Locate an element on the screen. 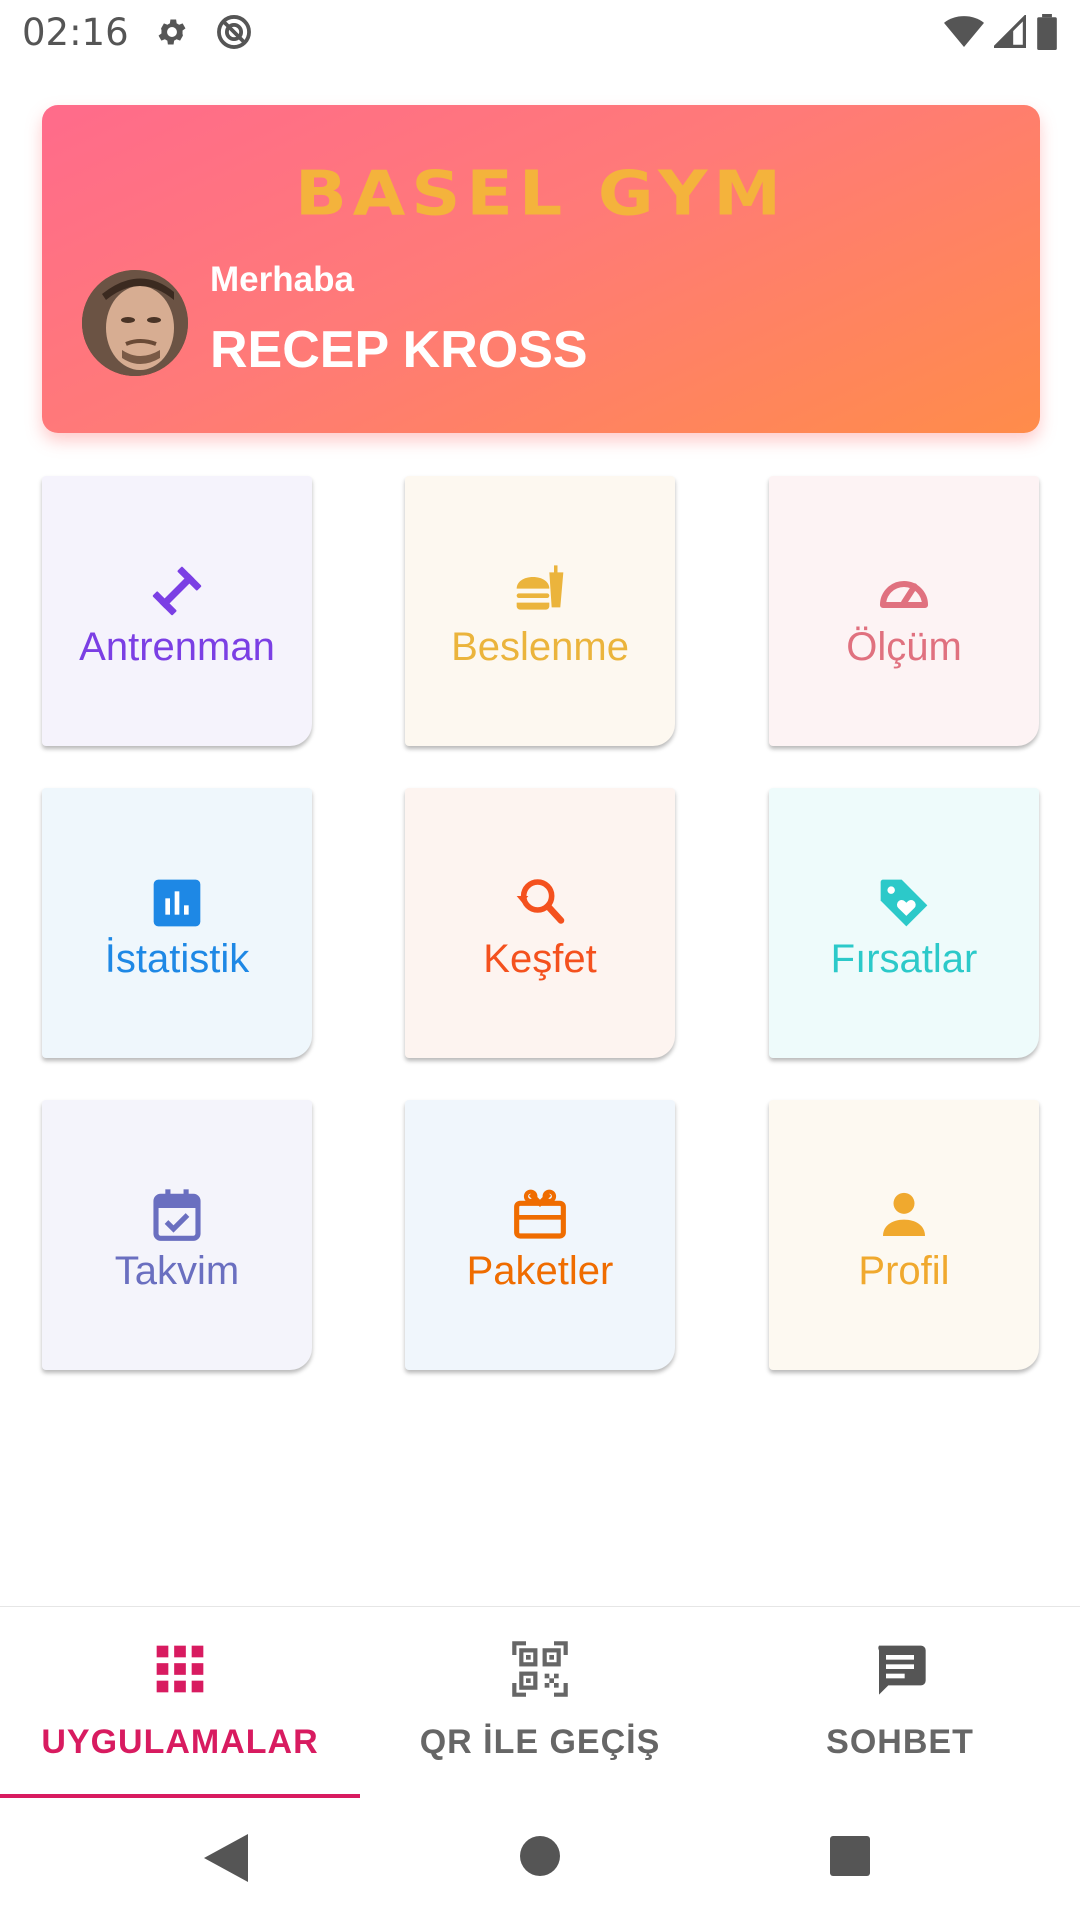 This screenshot has width=1080, height=1920. search-refresh-icon is located at coordinates (540, 901).